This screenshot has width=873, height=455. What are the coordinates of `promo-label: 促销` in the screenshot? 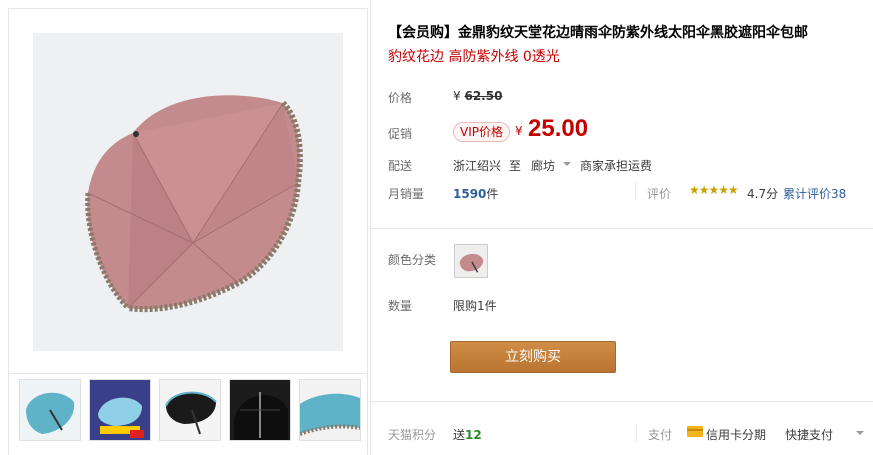 It's located at (400, 134).